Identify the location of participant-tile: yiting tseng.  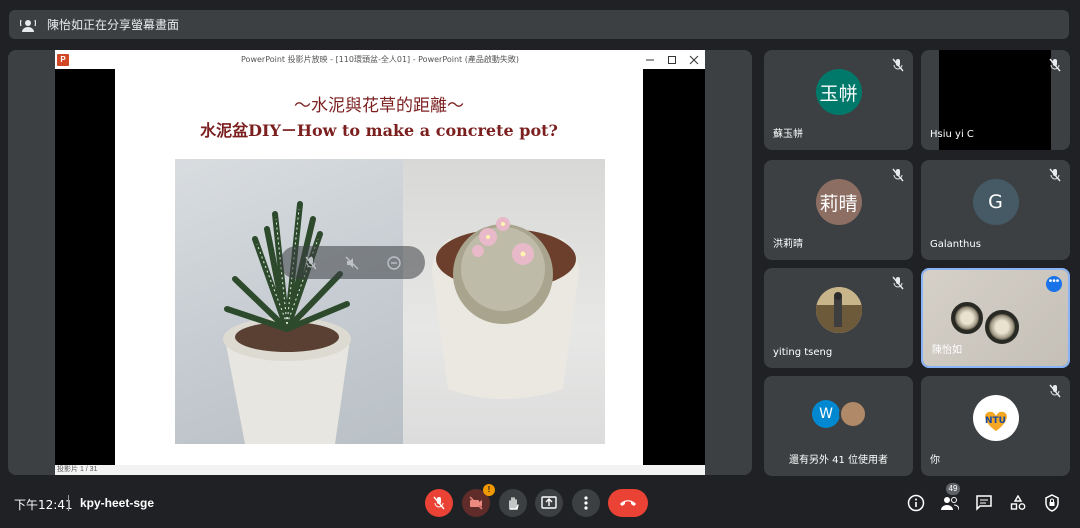
(838, 318).